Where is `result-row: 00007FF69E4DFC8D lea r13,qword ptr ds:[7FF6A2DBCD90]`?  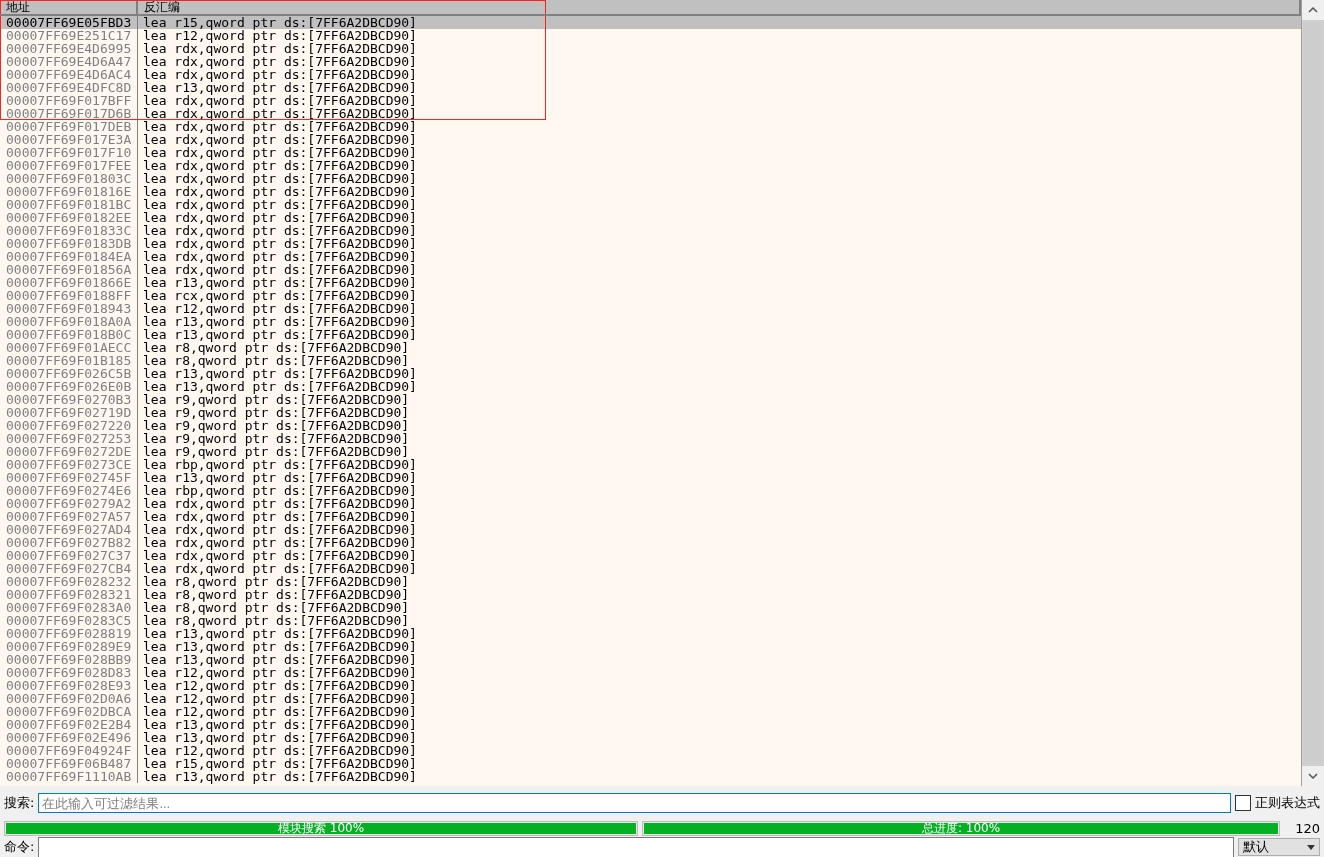 result-row: 00007FF69E4DFC8D lea r13,qword ptr ds:[7FF6A2DBCD90] is located at coordinates (650, 87).